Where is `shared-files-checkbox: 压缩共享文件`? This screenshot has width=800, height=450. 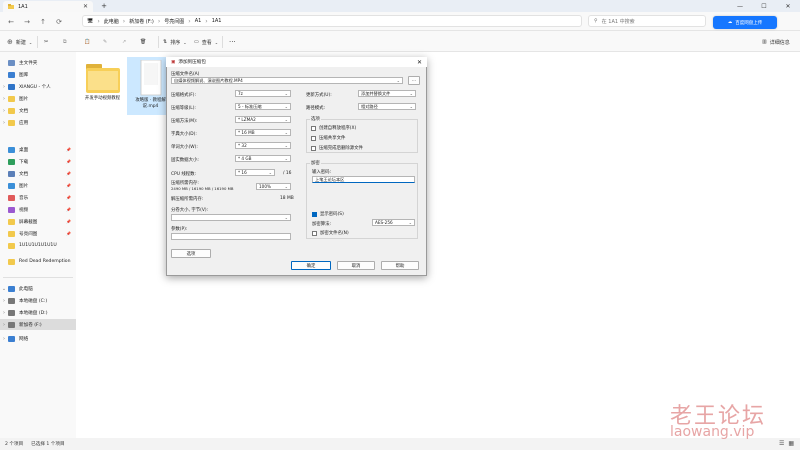 shared-files-checkbox: 压缩共享文件 is located at coordinates (328, 138).